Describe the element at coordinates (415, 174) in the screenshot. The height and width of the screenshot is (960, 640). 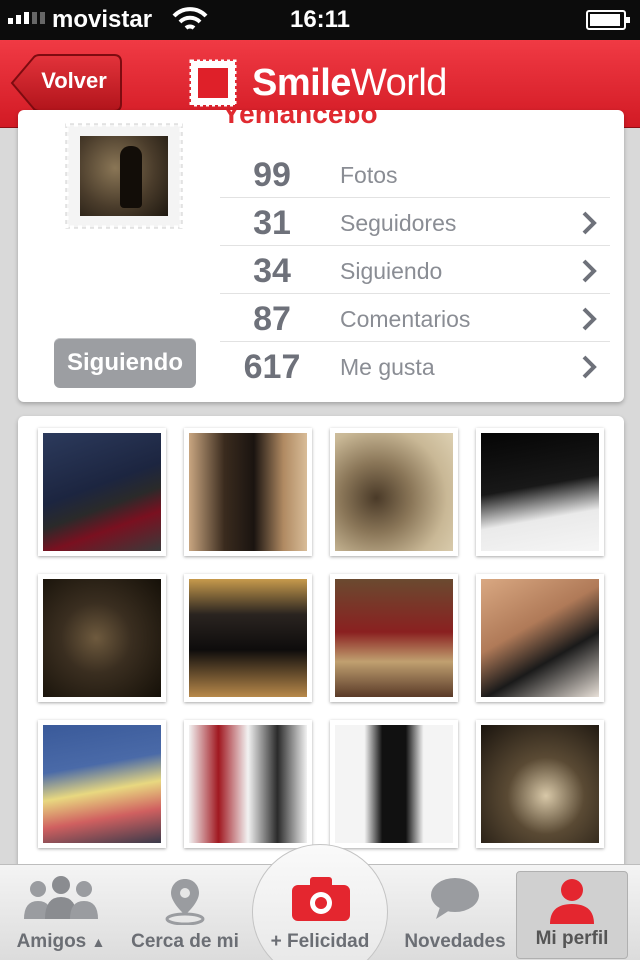
I see `stat-row-photos: 99 Fotos` at that location.